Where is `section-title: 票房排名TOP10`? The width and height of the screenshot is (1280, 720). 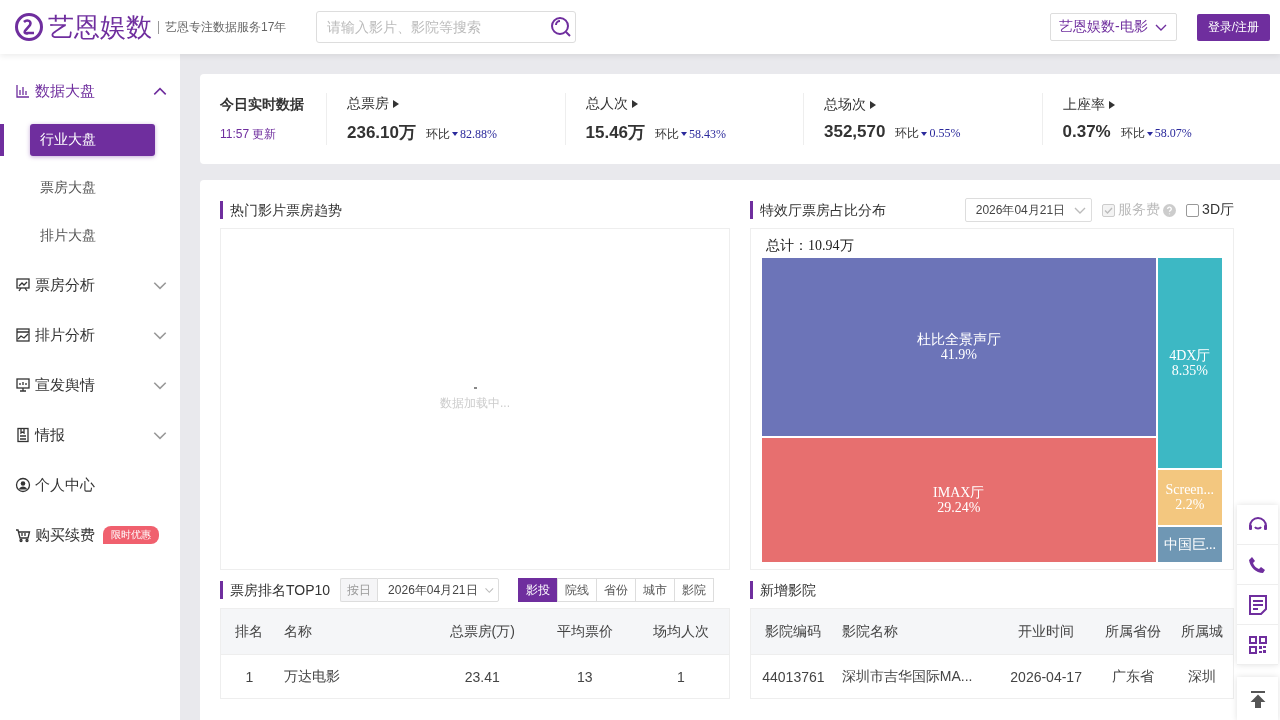
section-title: 票房排名TOP10 is located at coordinates (275, 590).